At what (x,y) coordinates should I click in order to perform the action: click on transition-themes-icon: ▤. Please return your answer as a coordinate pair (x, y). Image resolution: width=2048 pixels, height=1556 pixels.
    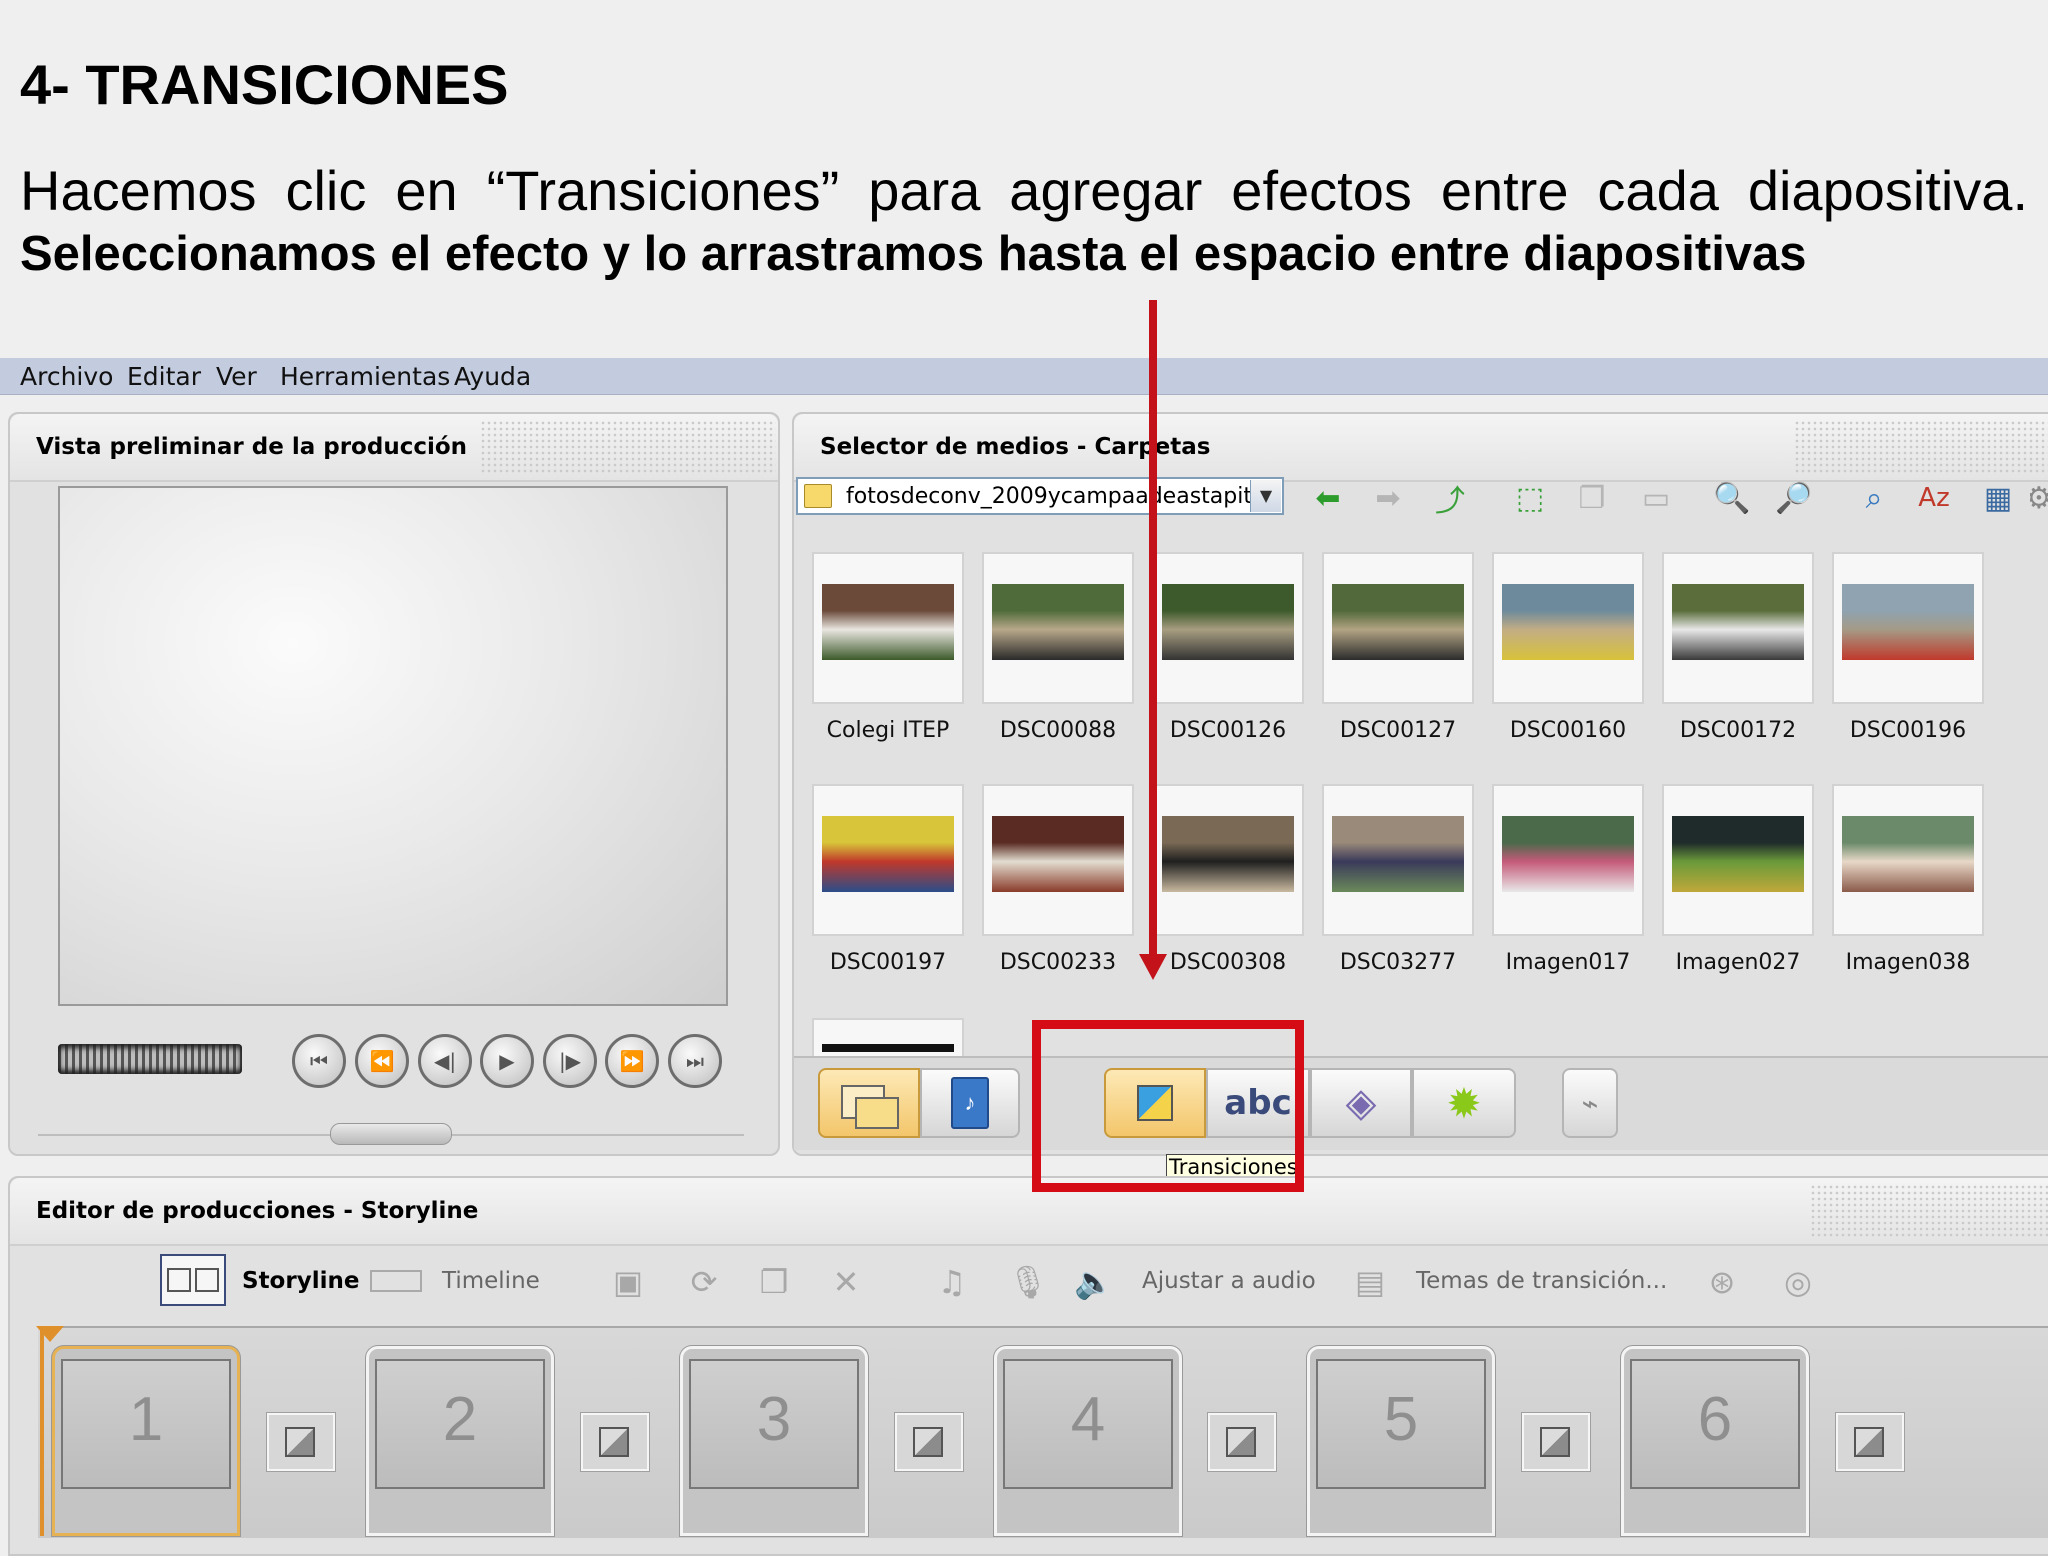
    Looking at the image, I should click on (1370, 1282).